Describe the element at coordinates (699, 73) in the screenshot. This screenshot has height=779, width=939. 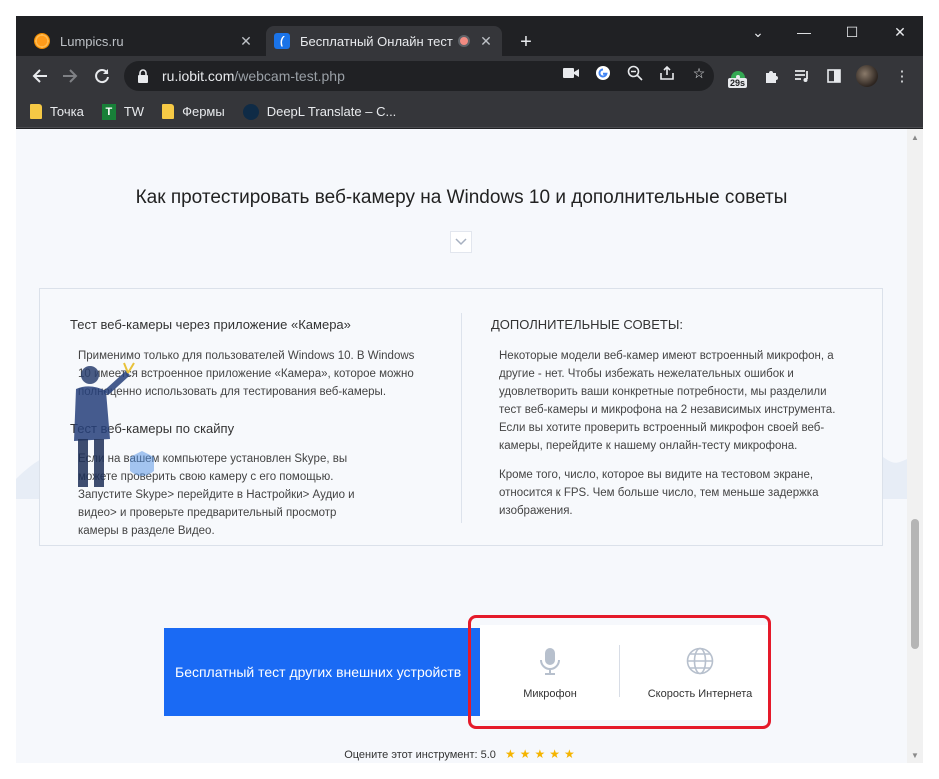
I see `bookmark-star-icon: ☆` at that location.